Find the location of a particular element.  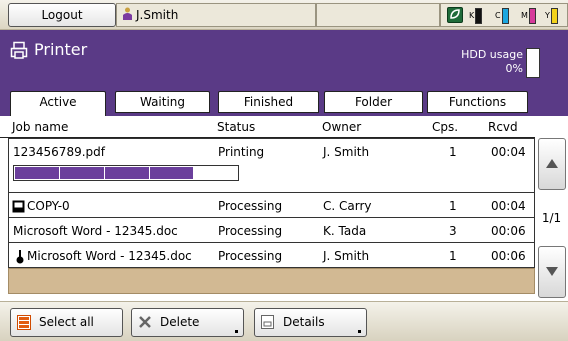

priority-icon is located at coordinates (20, 256).